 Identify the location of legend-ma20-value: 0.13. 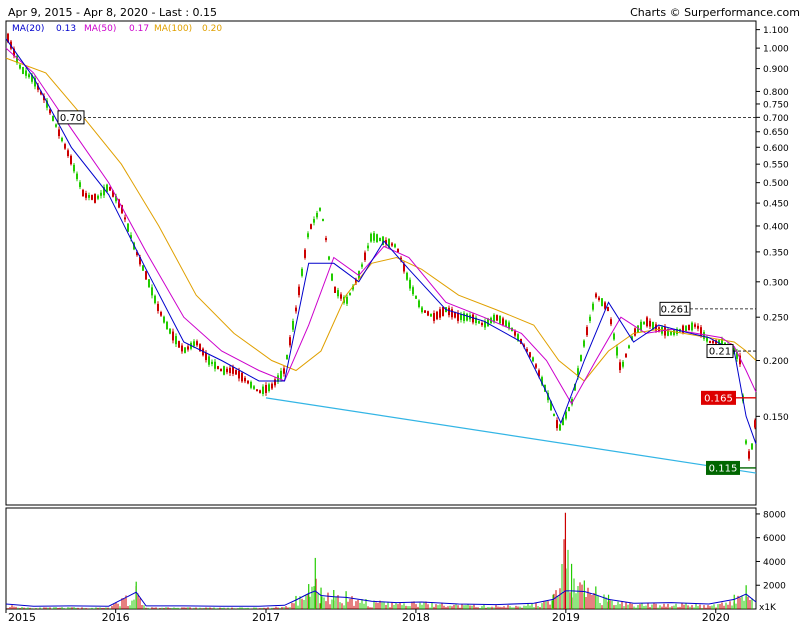
(66, 29).